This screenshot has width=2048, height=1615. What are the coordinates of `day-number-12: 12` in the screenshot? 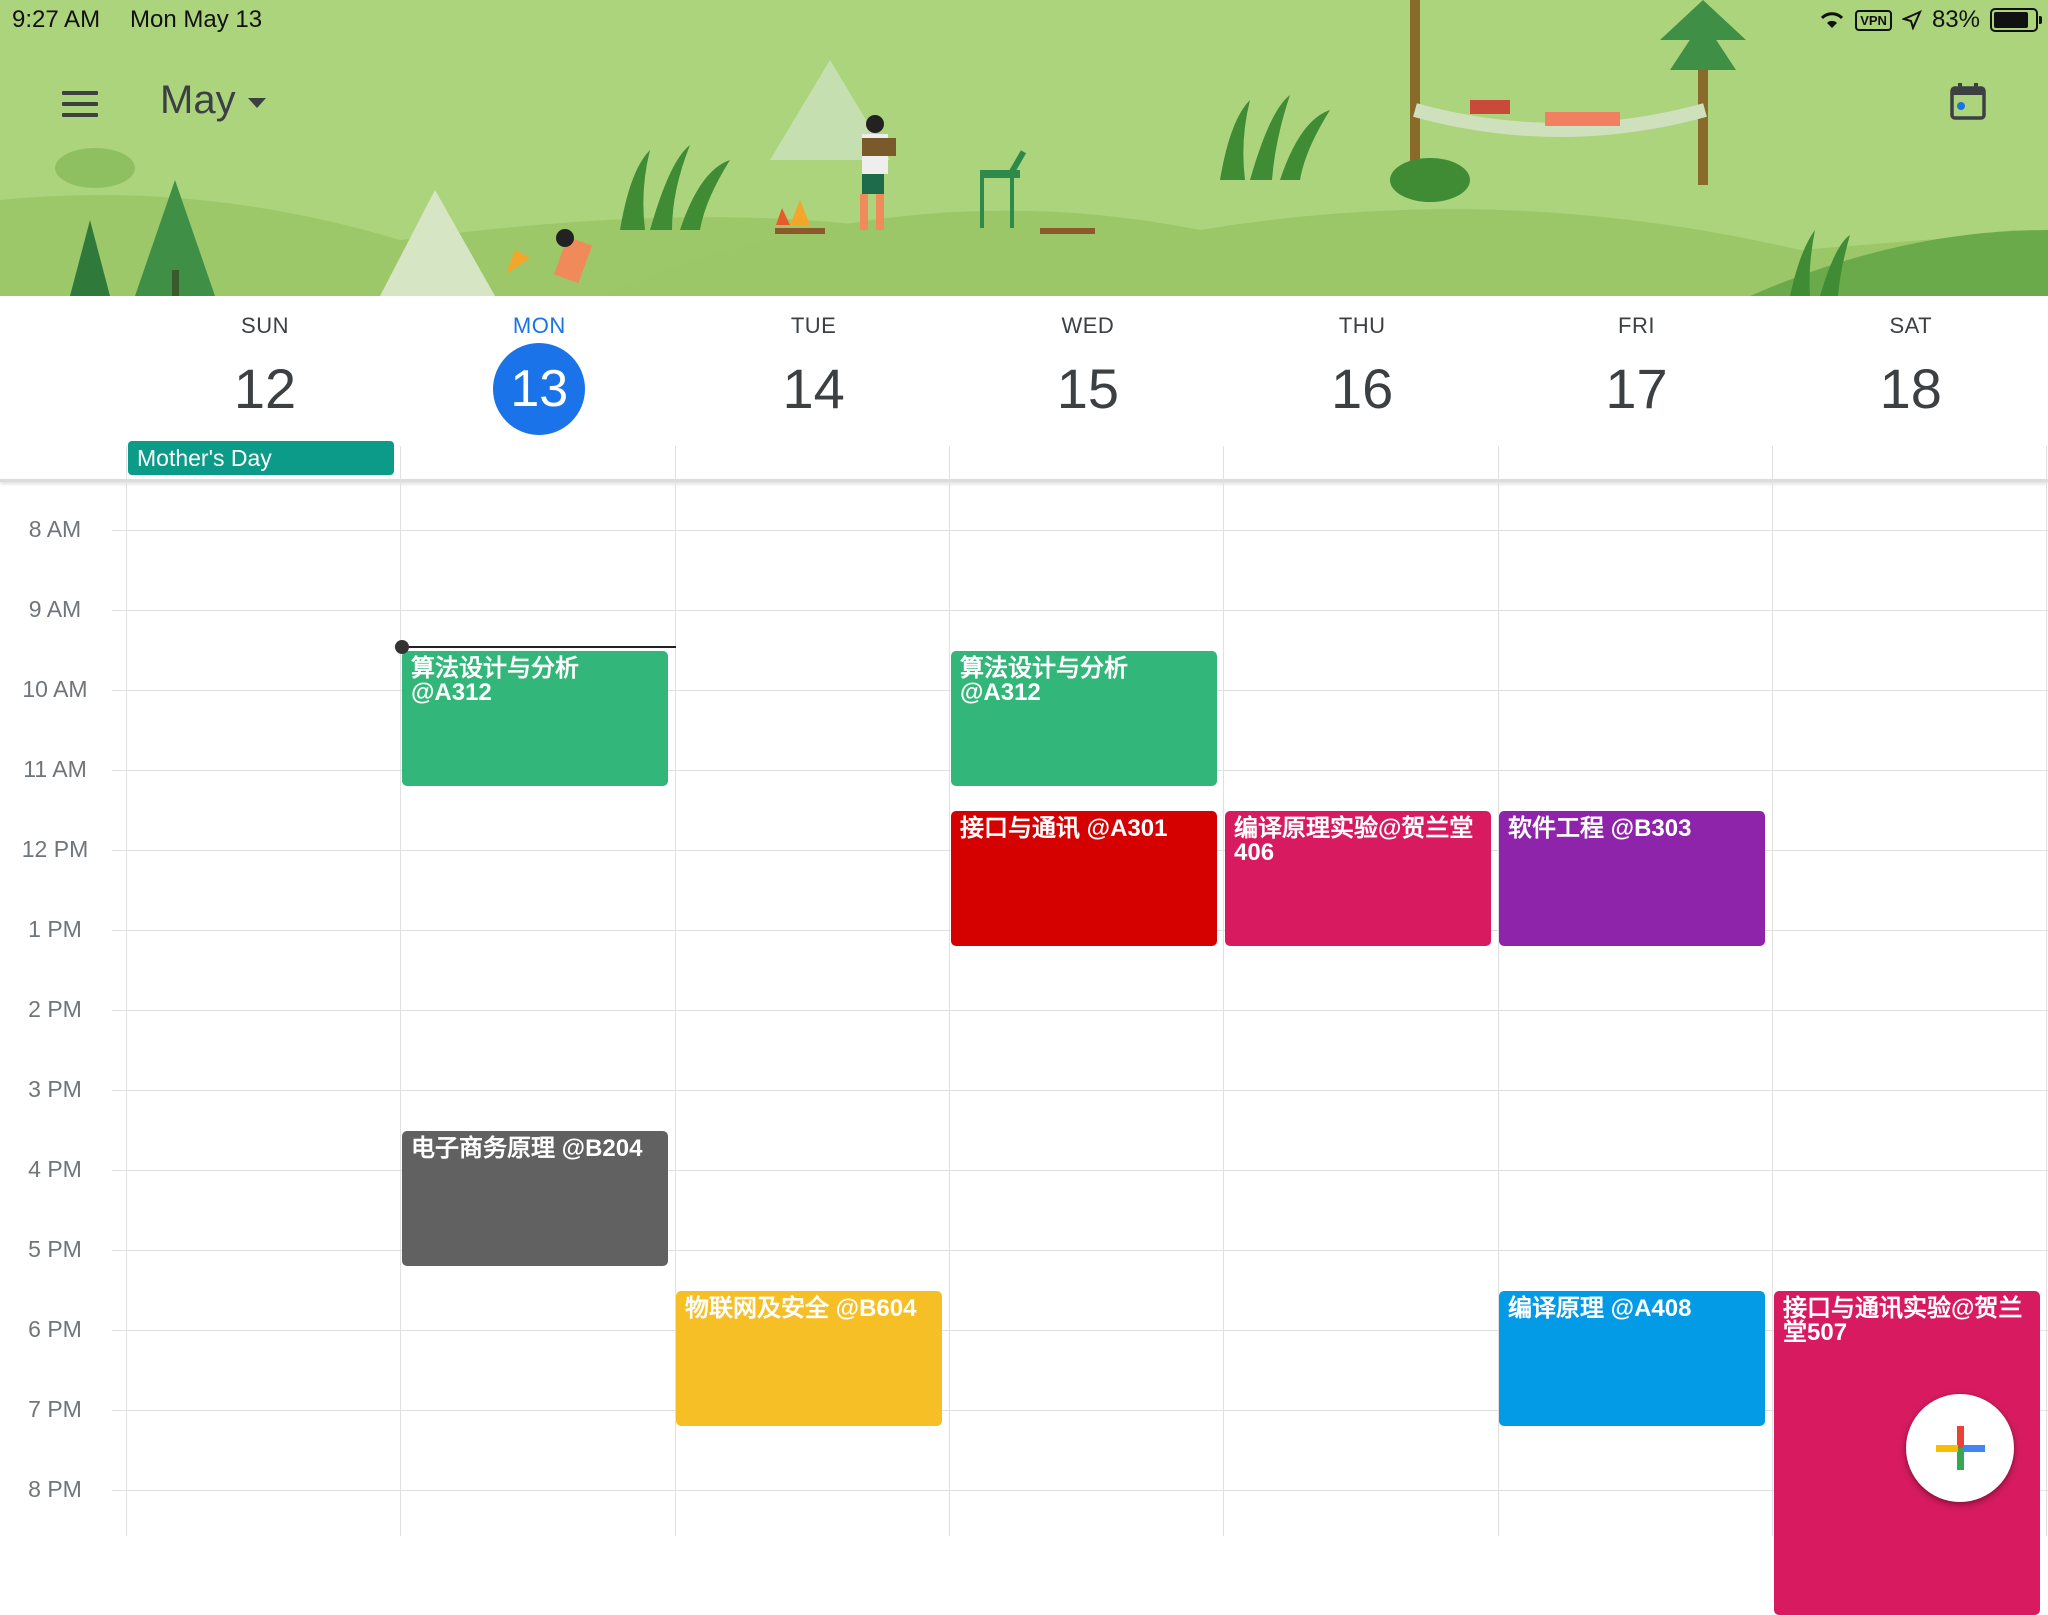 It's located at (265, 388).